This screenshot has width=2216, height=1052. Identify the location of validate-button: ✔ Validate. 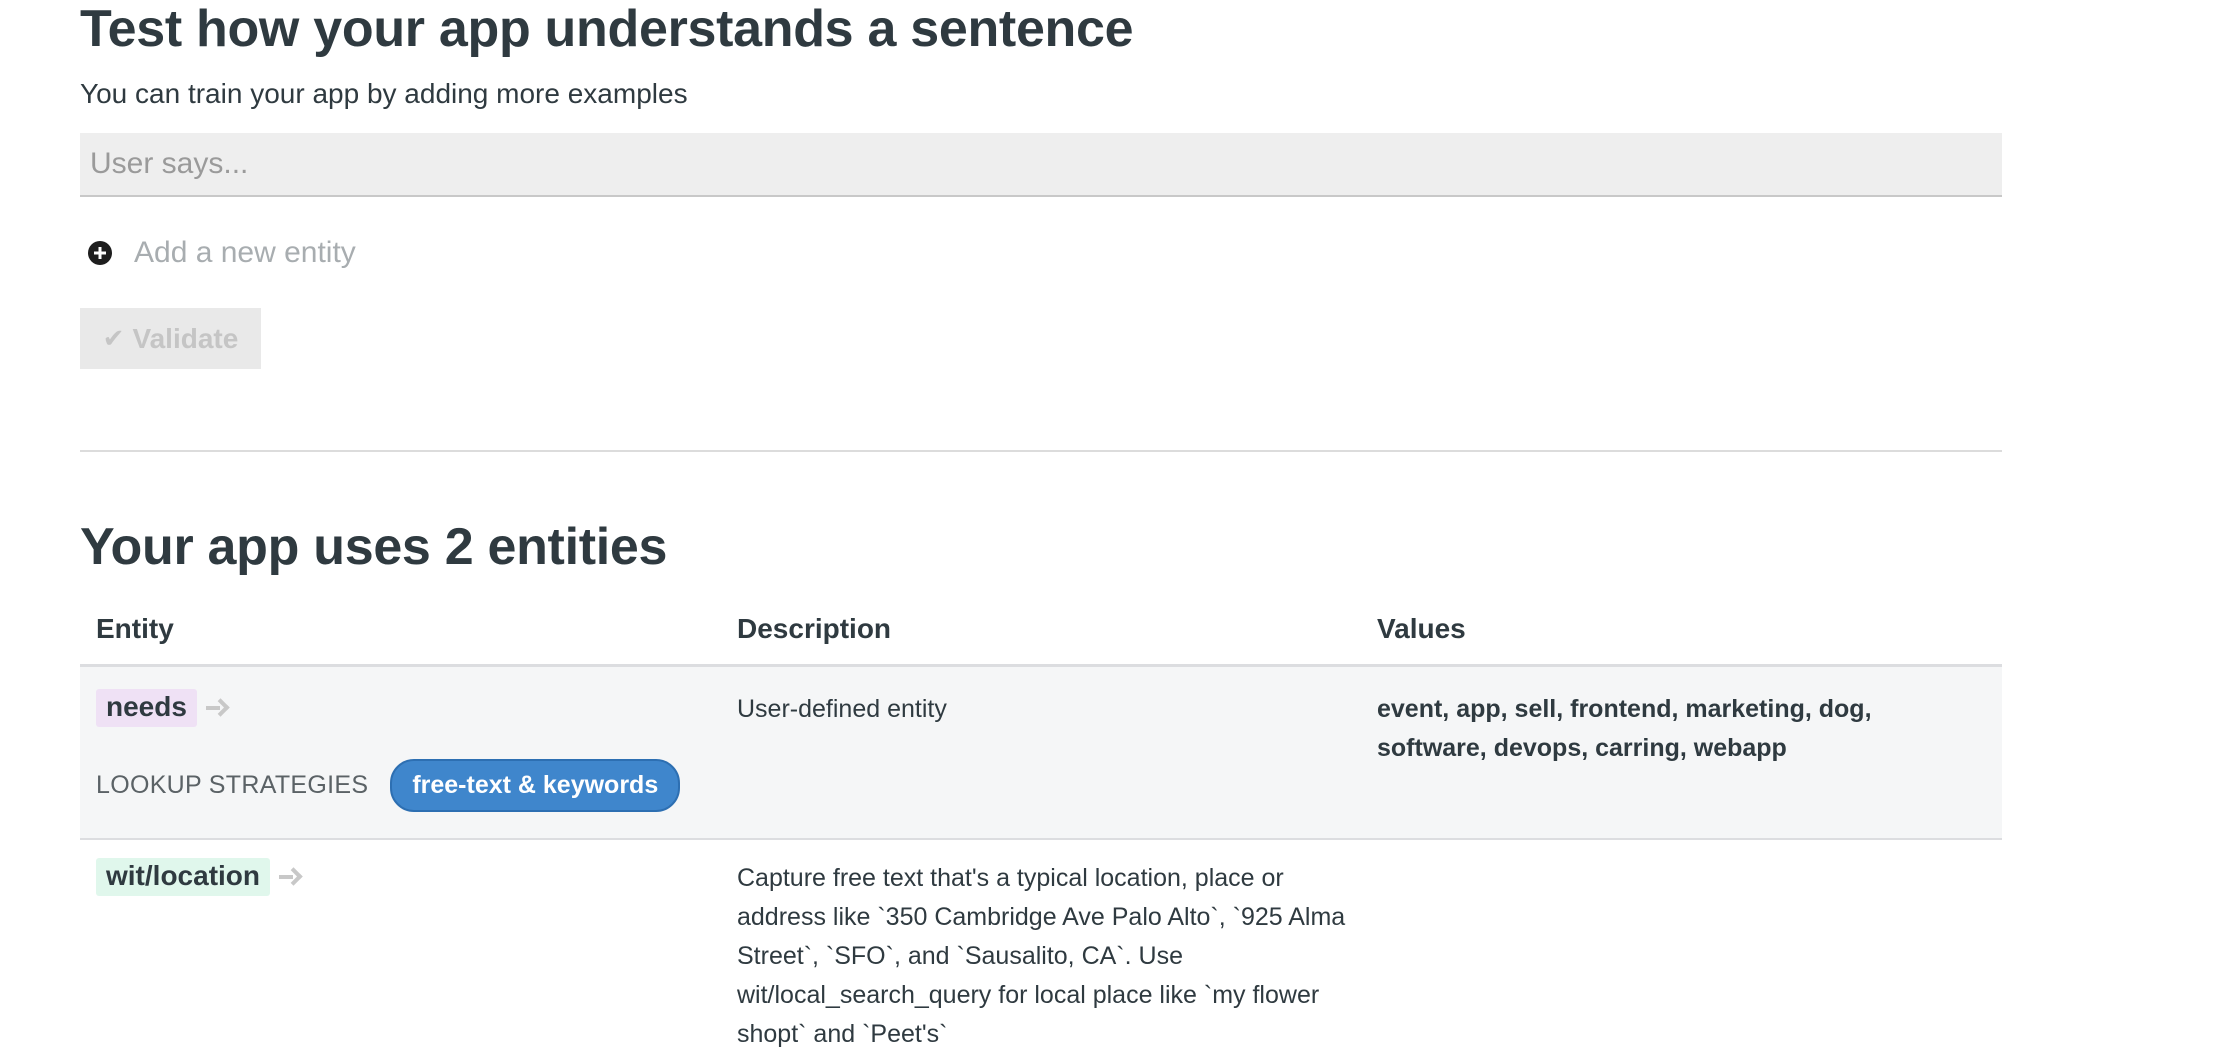
(170, 338).